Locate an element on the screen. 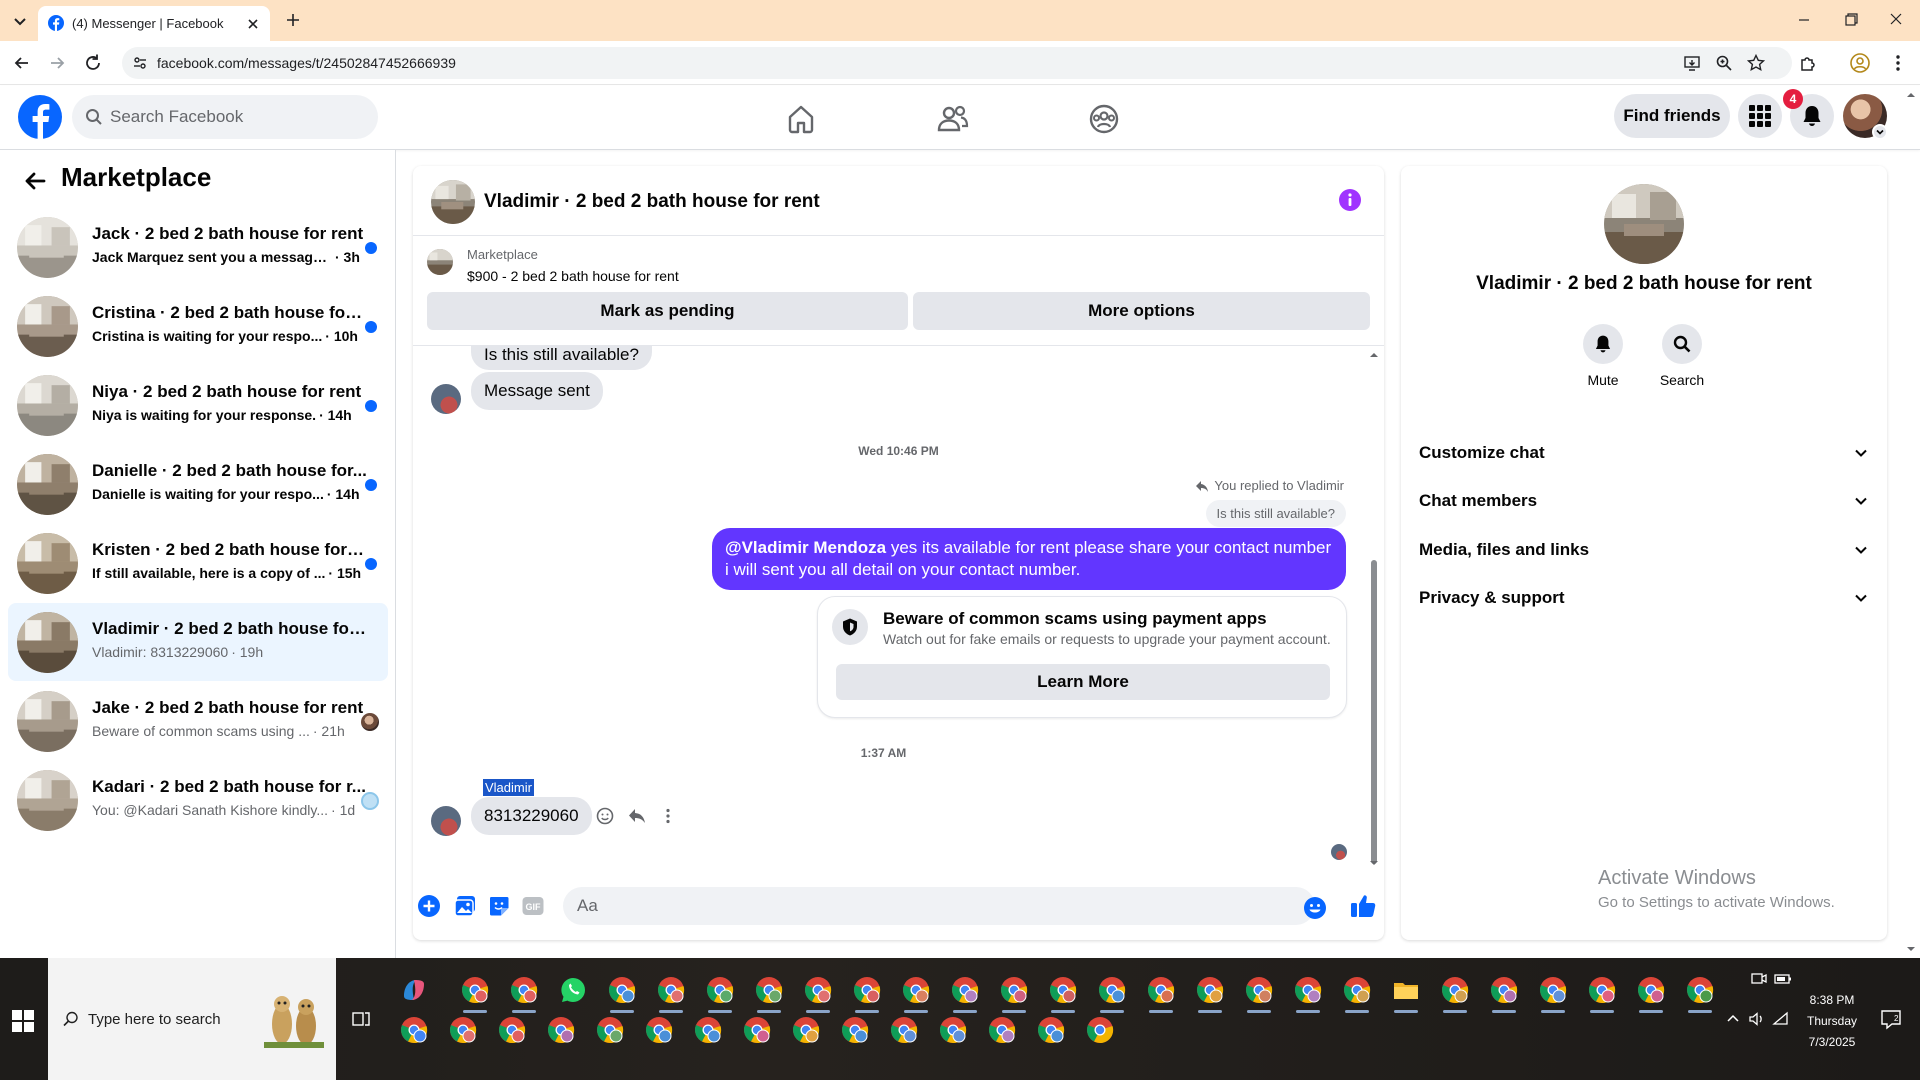 Image resolution: width=1920 pixels, height=1080 pixels. notification-center-icon: 2 is located at coordinates (1891, 1019).